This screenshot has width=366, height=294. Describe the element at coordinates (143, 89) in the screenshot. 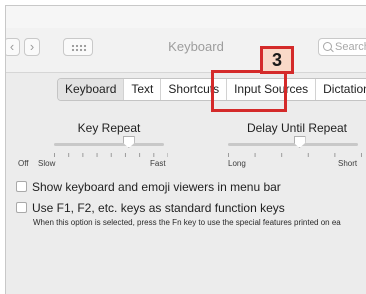

I see `tab-text: Text` at that location.